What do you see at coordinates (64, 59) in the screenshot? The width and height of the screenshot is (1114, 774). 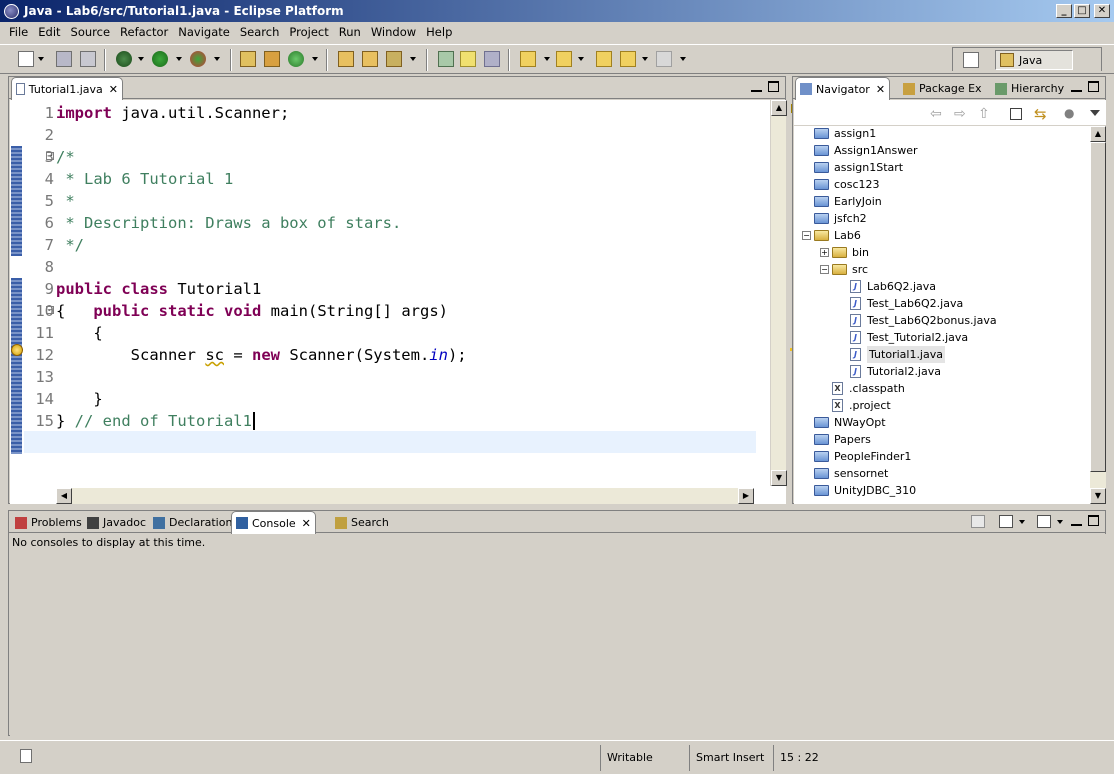 I see `save-icon` at bounding box center [64, 59].